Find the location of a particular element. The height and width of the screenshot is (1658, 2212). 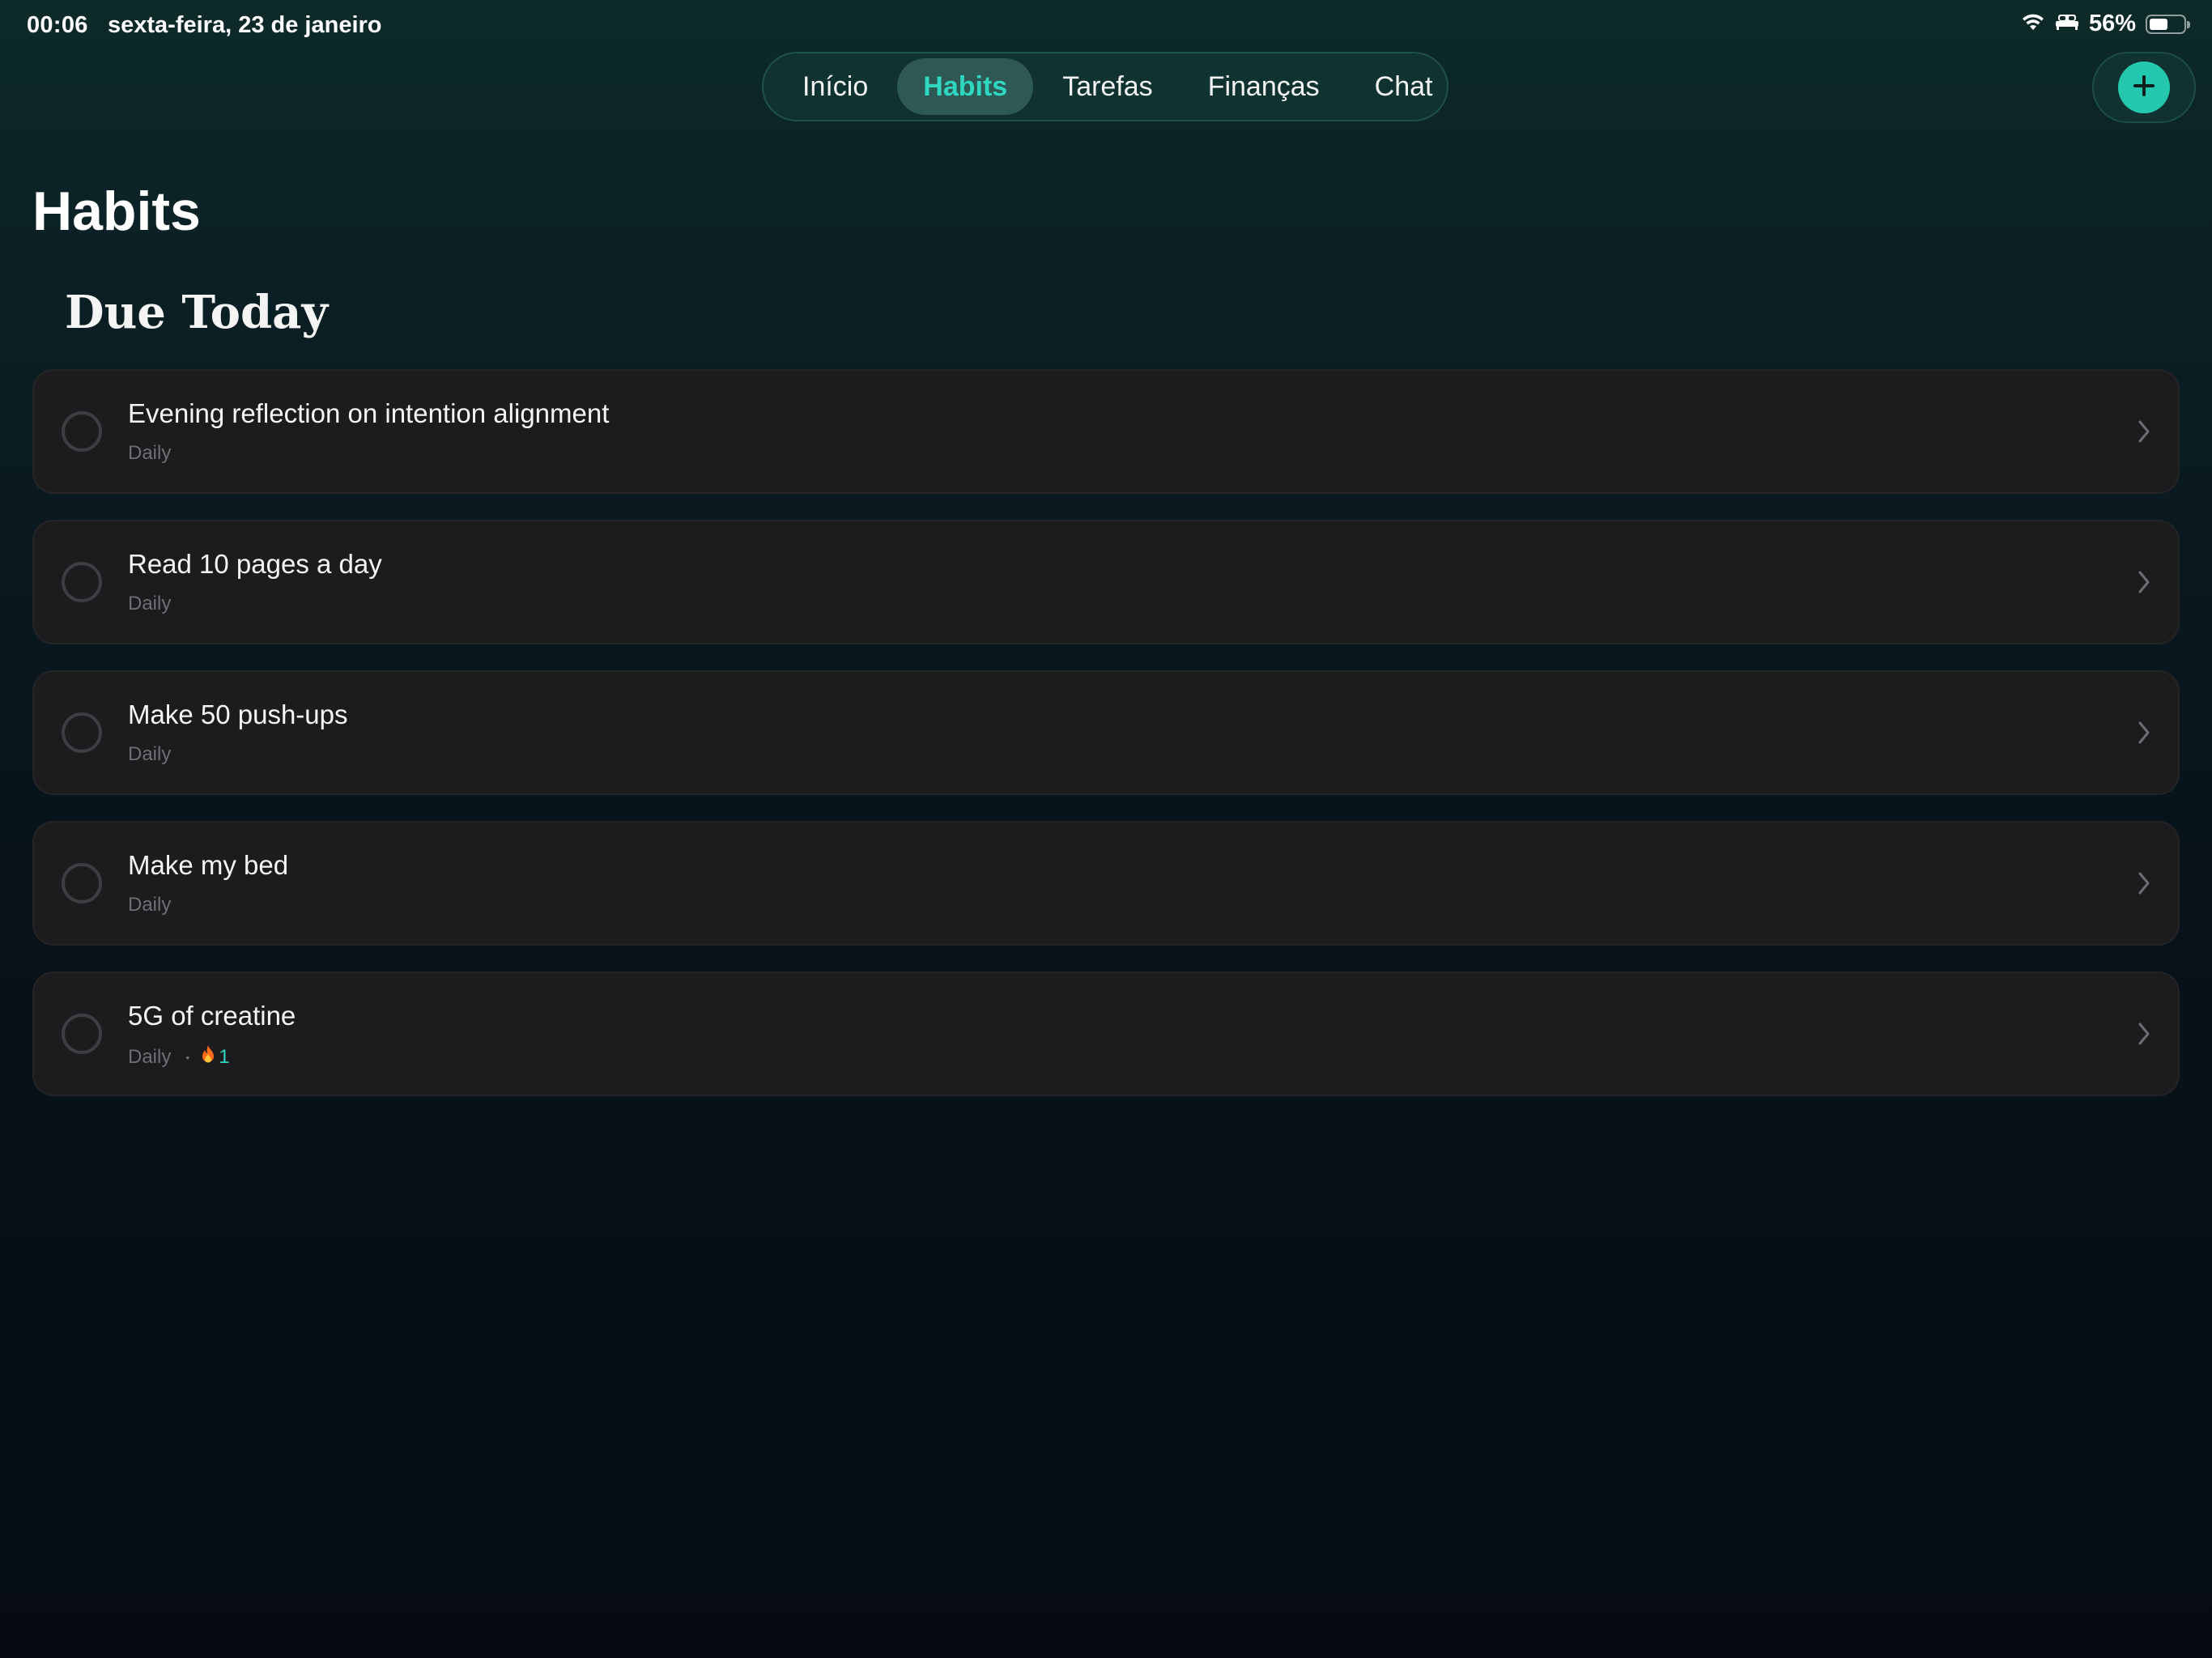

habit-meta: Daily • 1 is located at coordinates (179, 1056).